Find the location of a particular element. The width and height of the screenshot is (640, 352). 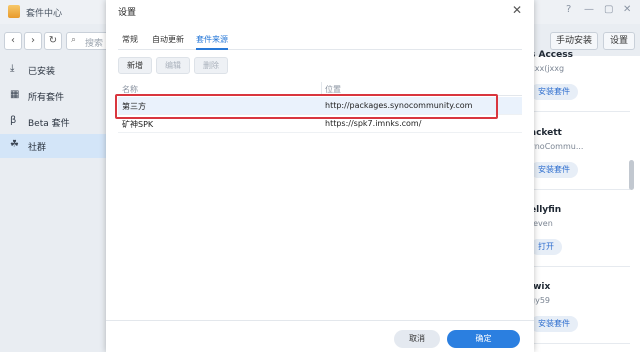

dialog-tabs: 常规 自动更新 套件来源 is located at coordinates (320, 41).